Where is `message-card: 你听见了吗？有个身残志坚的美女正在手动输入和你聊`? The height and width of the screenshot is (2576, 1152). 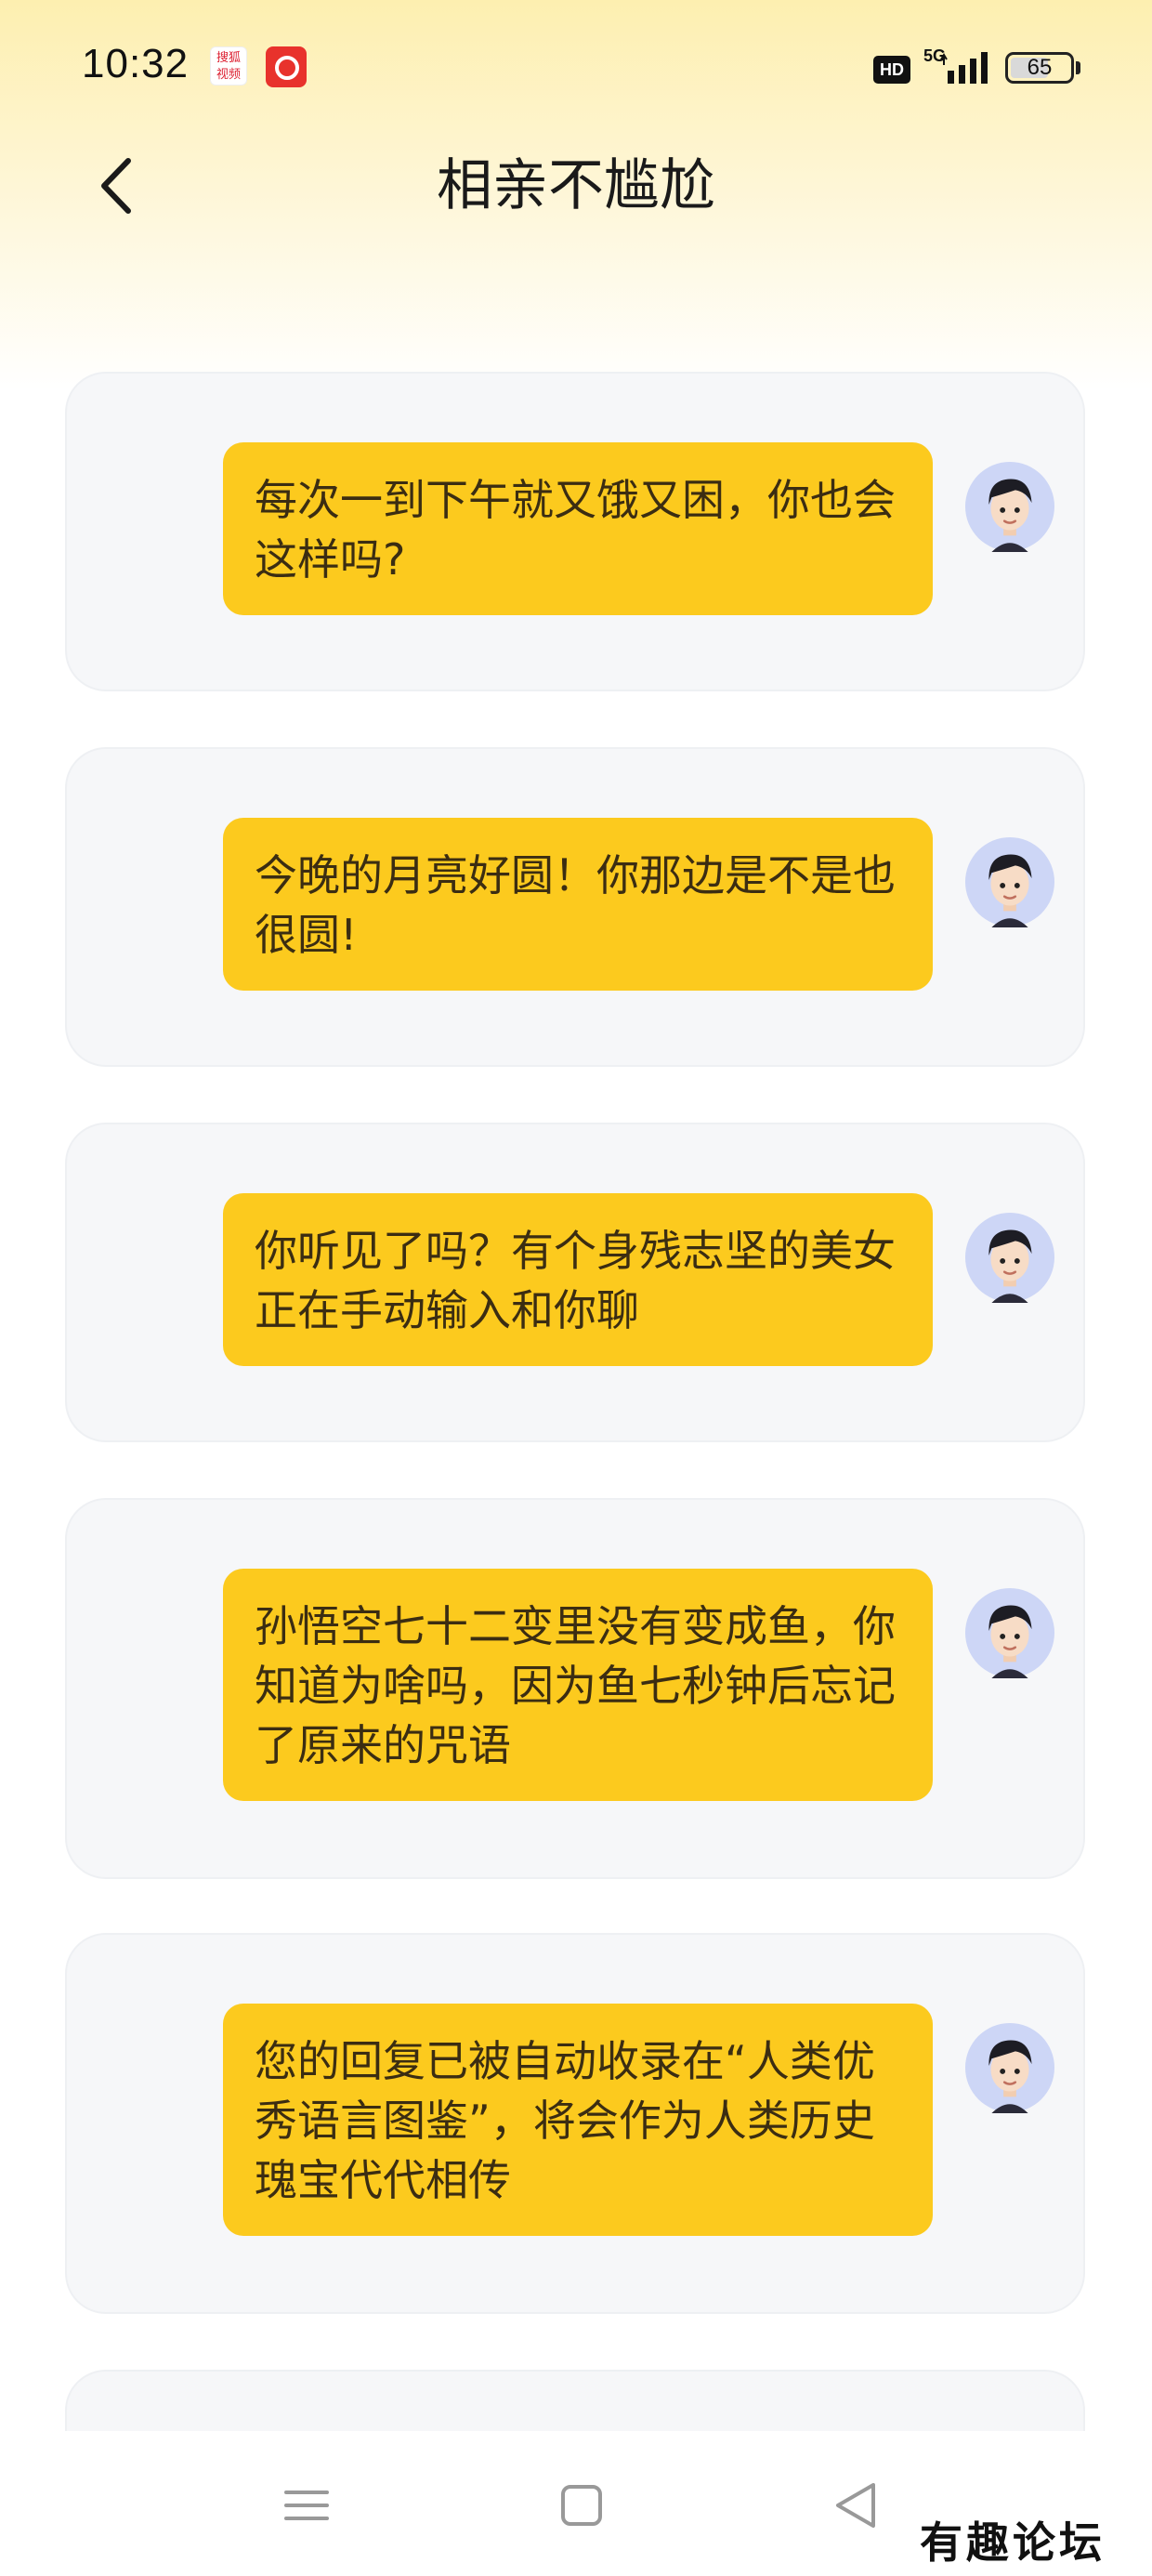 message-card: 你听见了吗？有个身残志坚的美女正在手动输入和你聊 is located at coordinates (575, 1282).